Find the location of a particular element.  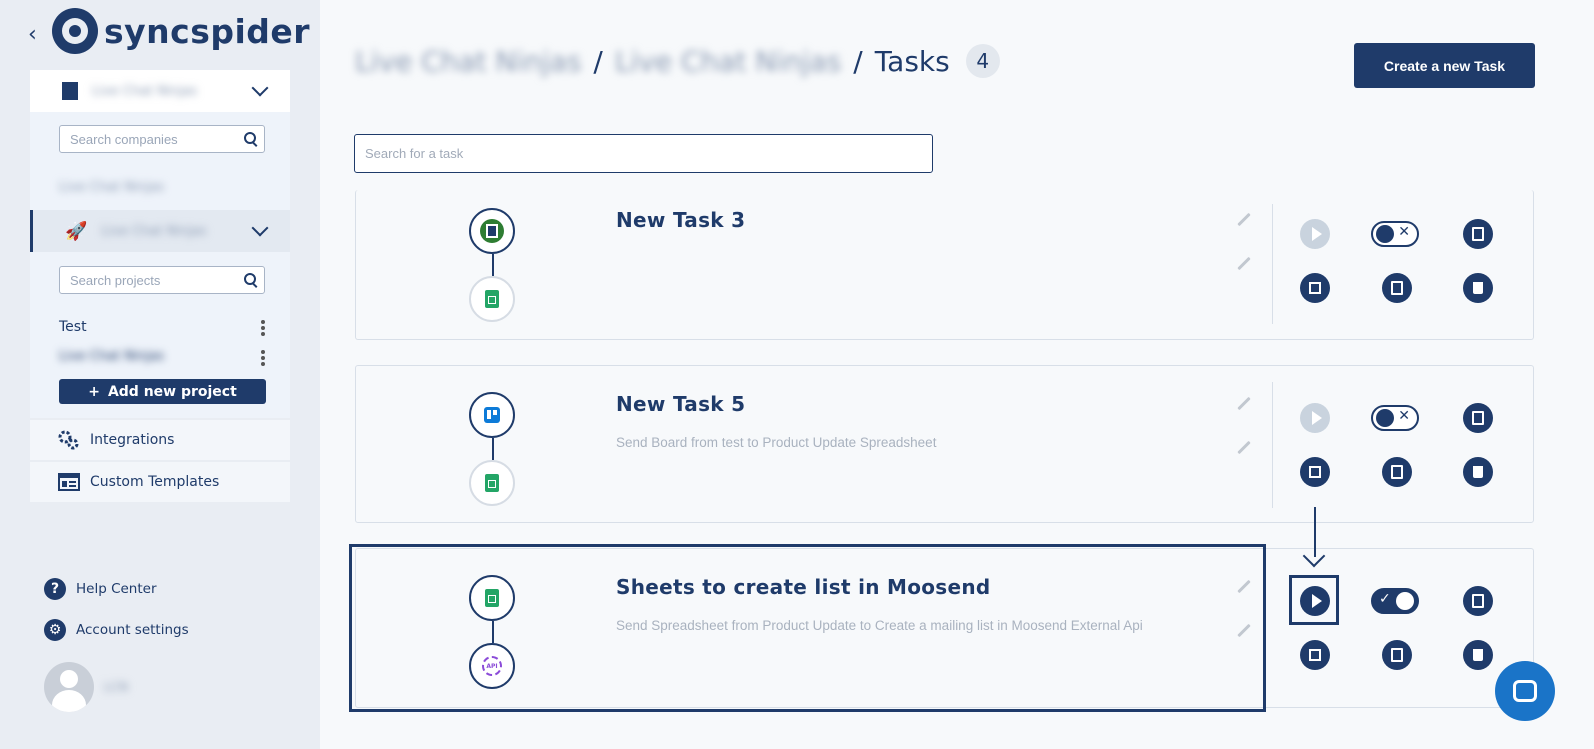

chat-icon is located at coordinates (1525, 691).